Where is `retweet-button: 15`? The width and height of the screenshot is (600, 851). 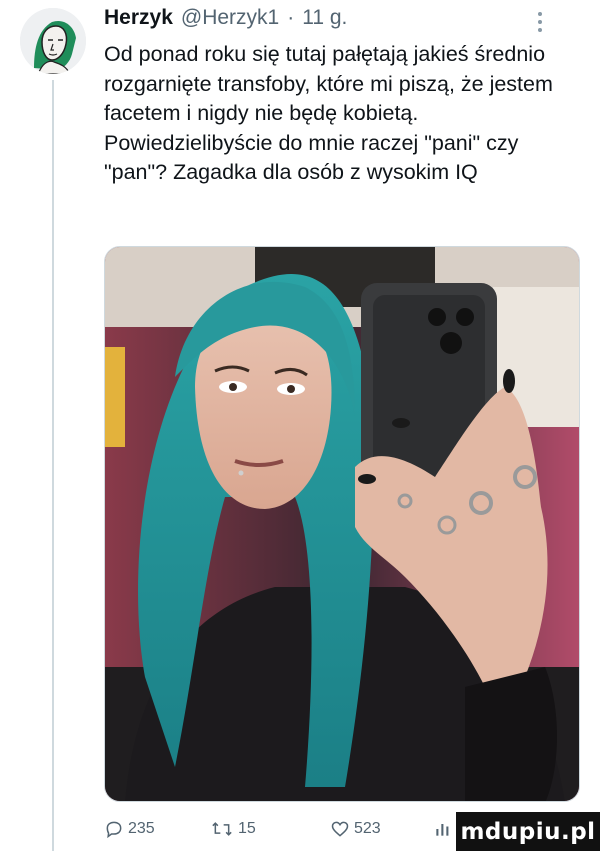 retweet-button: 15 is located at coordinates (233, 829).